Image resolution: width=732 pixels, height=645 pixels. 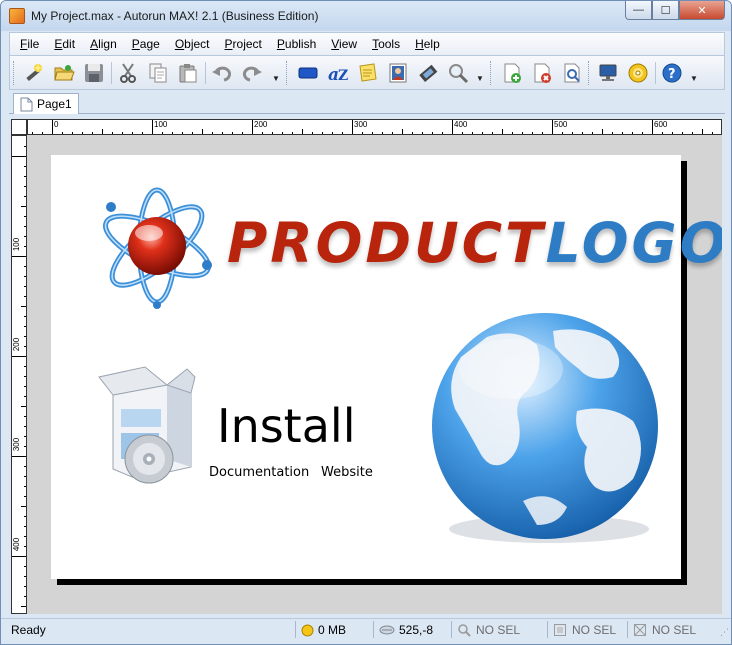 I want to click on menu-tools: Tools, so click(x=386, y=44).